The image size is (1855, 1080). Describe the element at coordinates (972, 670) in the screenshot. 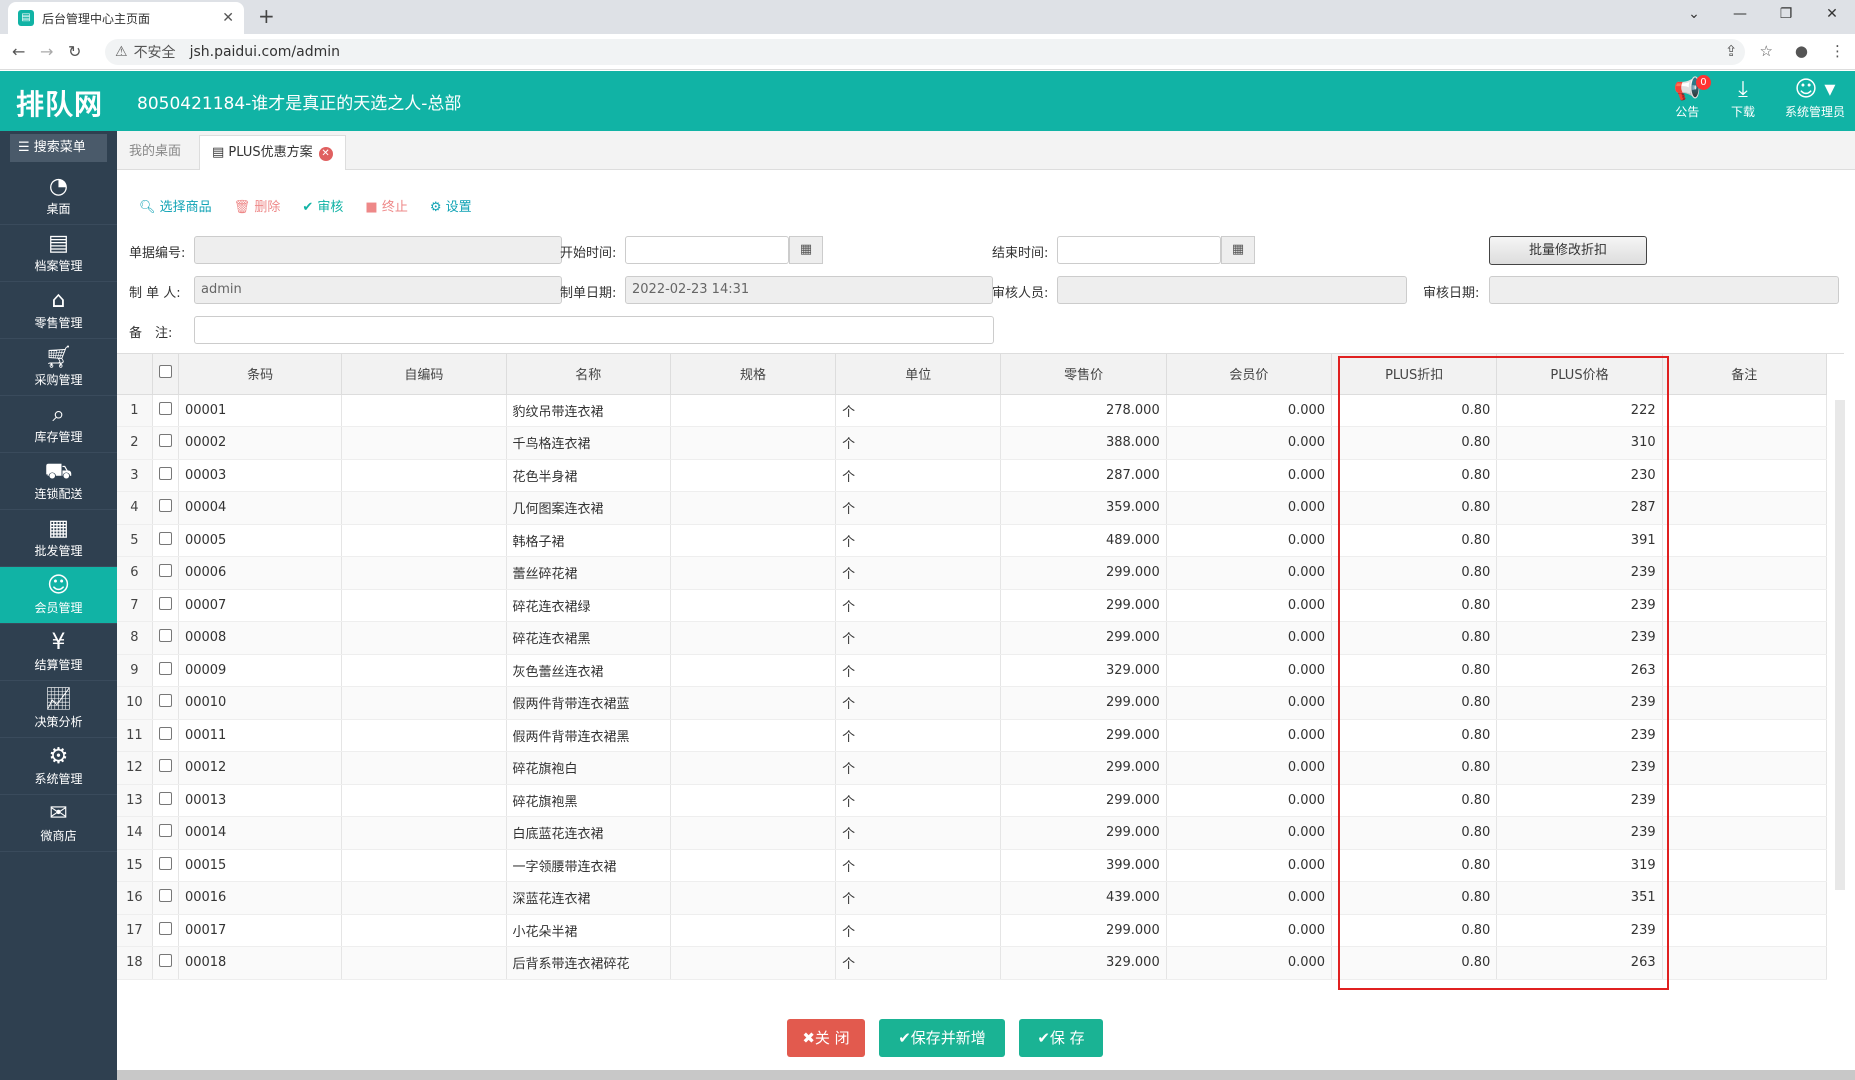

I see `table-row: 9 00009 灰色蕾丝连衣裙 个 329.000 0.000 0.80 263` at that location.